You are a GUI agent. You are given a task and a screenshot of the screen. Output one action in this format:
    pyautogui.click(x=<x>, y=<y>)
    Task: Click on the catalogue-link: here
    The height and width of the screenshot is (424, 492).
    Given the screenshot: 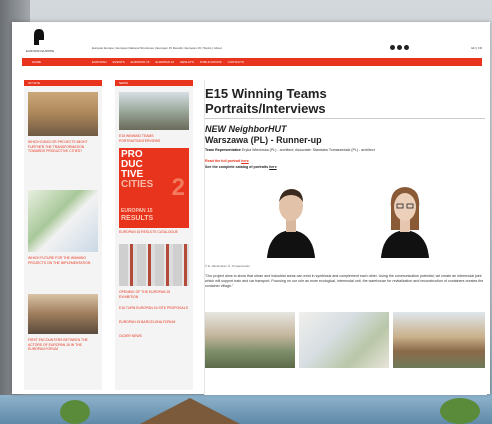 What is the action you would take?
    pyautogui.click(x=273, y=167)
    